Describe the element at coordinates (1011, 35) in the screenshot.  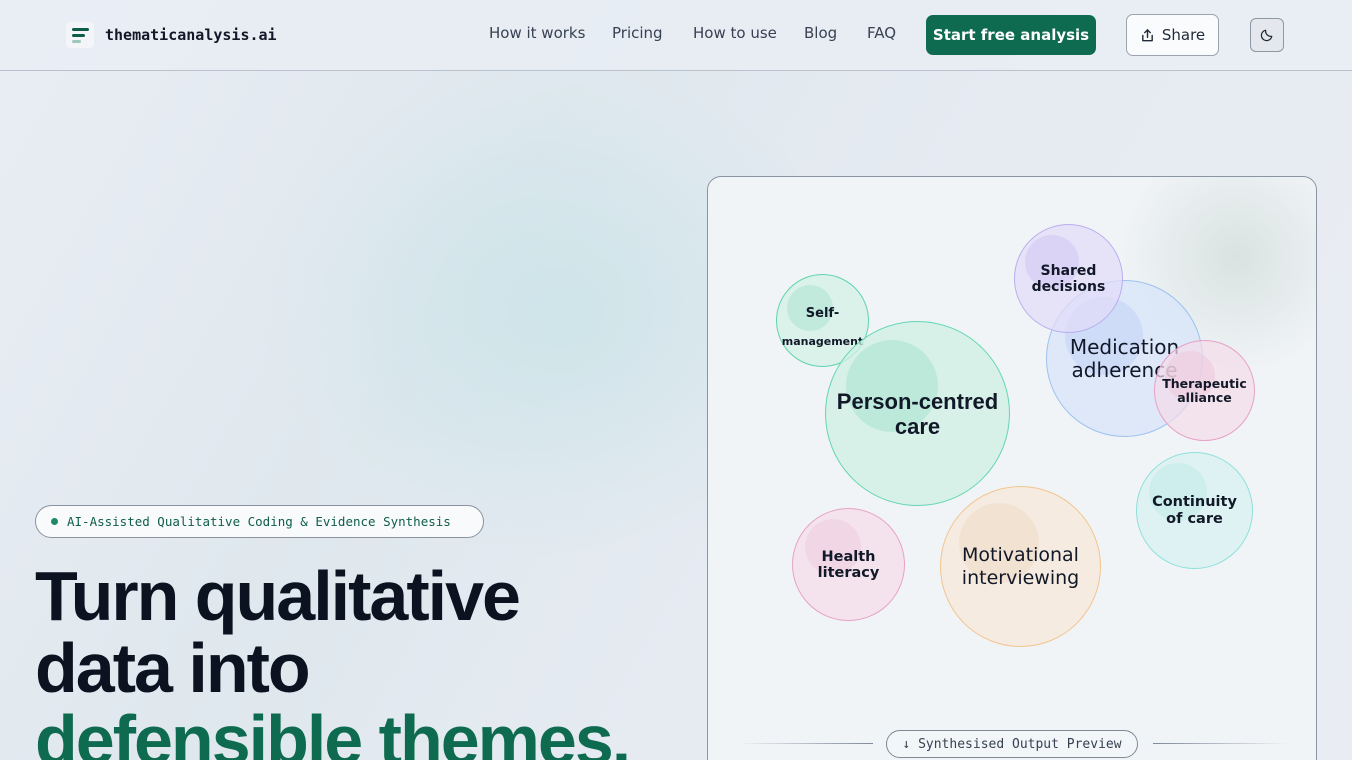
I see `start-analysis-button: Start free analysis` at that location.